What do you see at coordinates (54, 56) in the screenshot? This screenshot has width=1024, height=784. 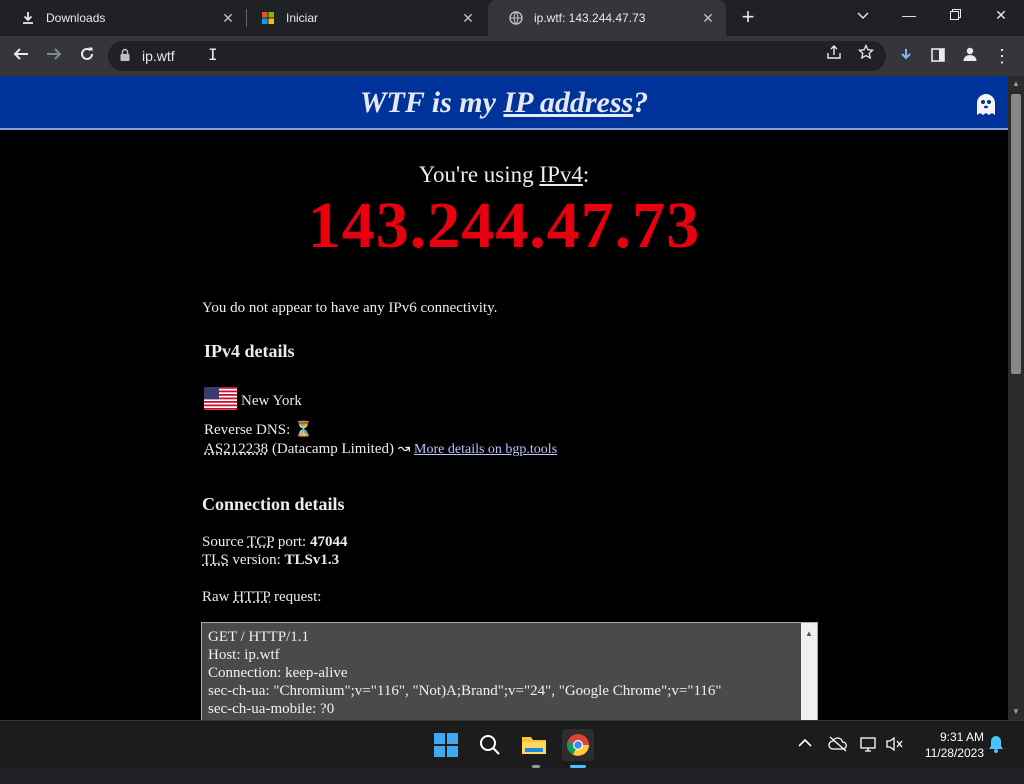 I see `forward-button` at bounding box center [54, 56].